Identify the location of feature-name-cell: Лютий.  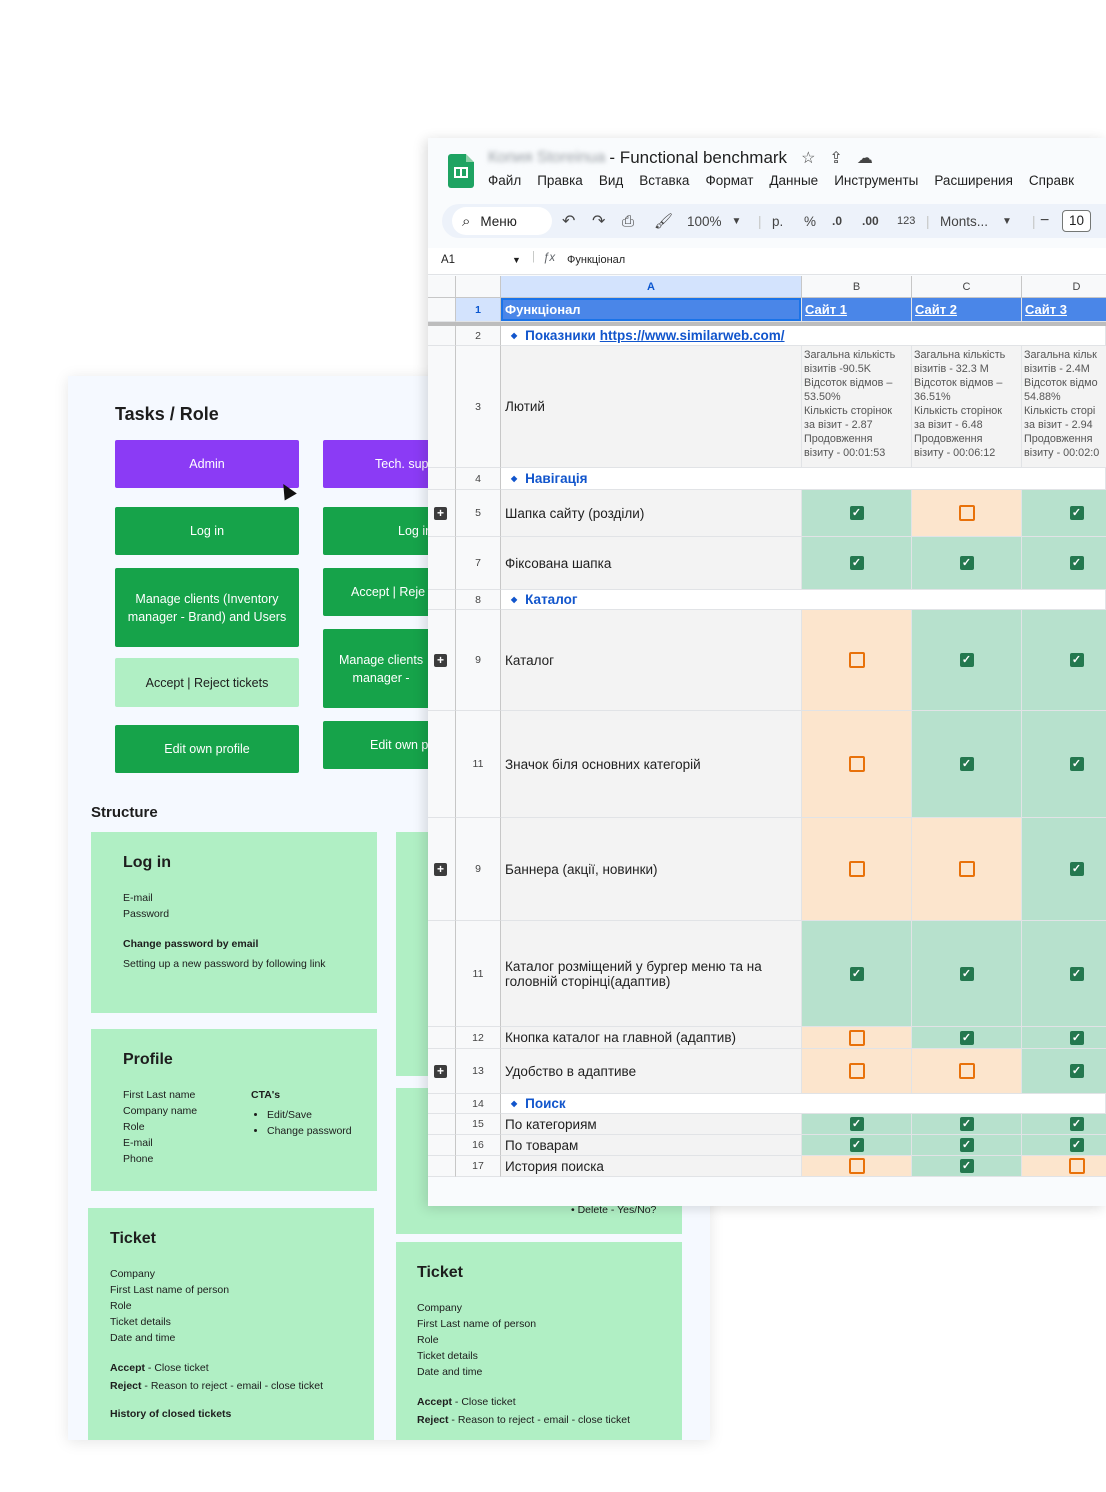
(651, 407).